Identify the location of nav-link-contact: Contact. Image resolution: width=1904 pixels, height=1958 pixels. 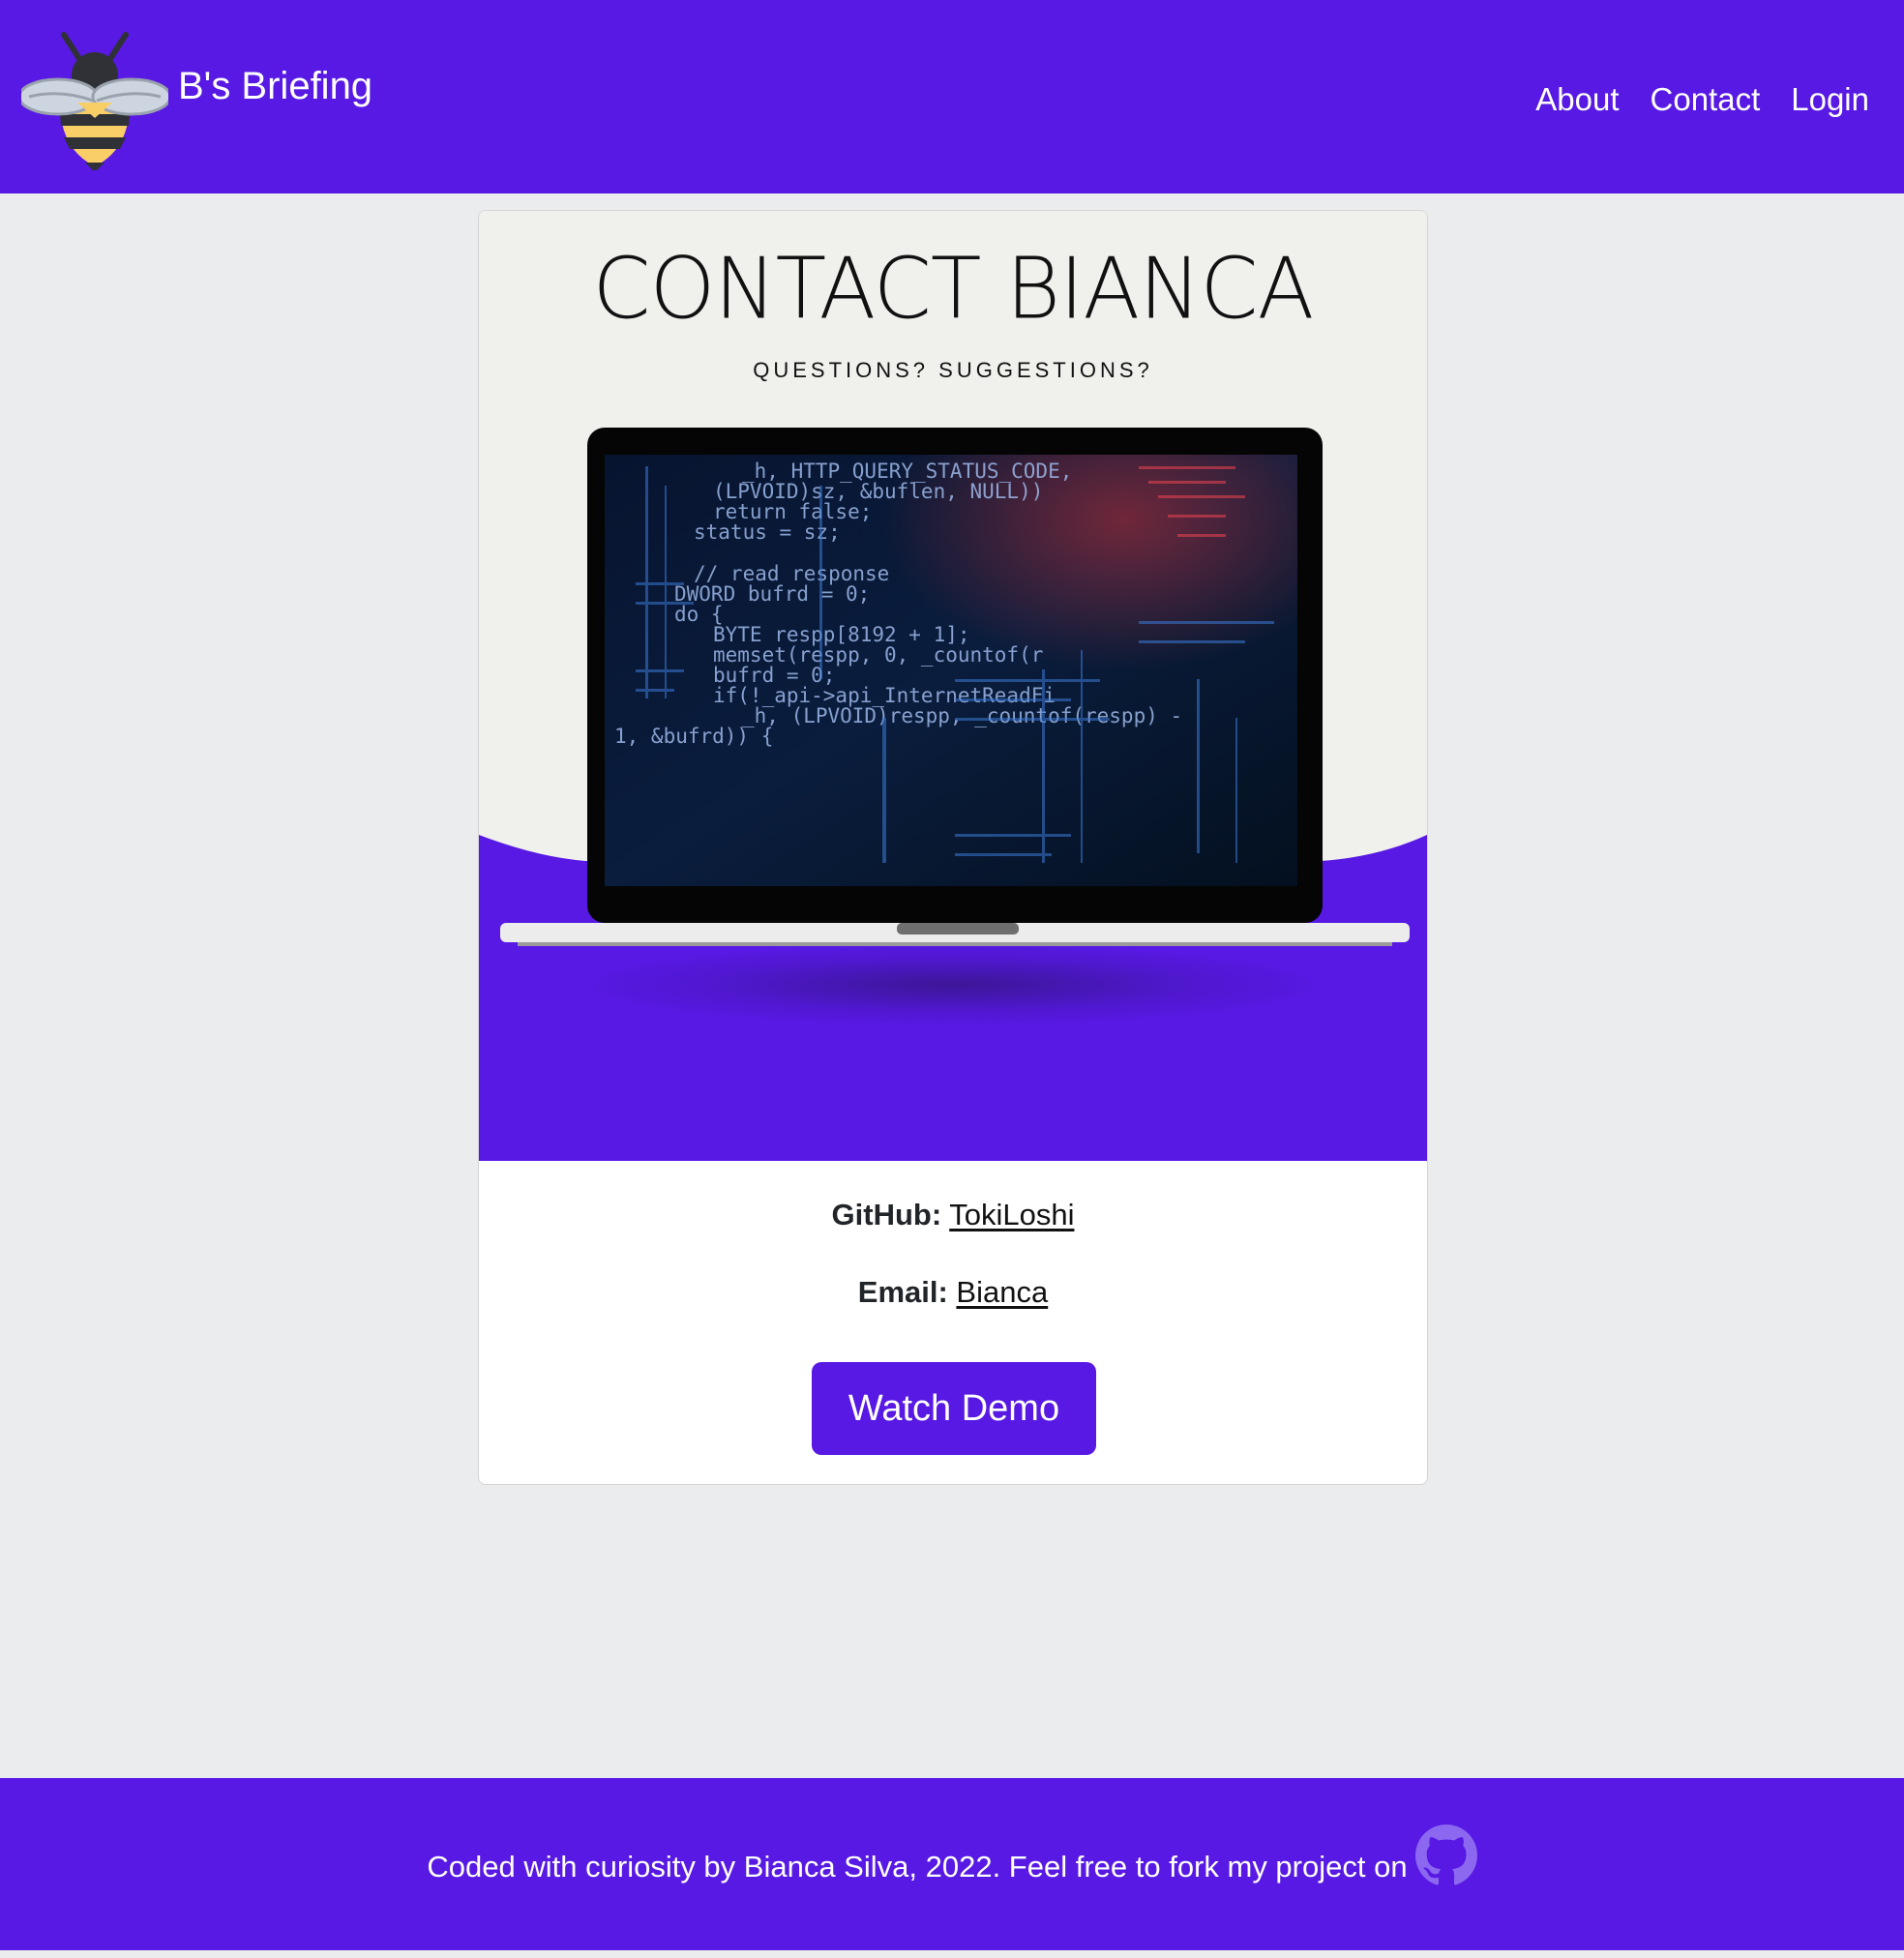
(1706, 99).